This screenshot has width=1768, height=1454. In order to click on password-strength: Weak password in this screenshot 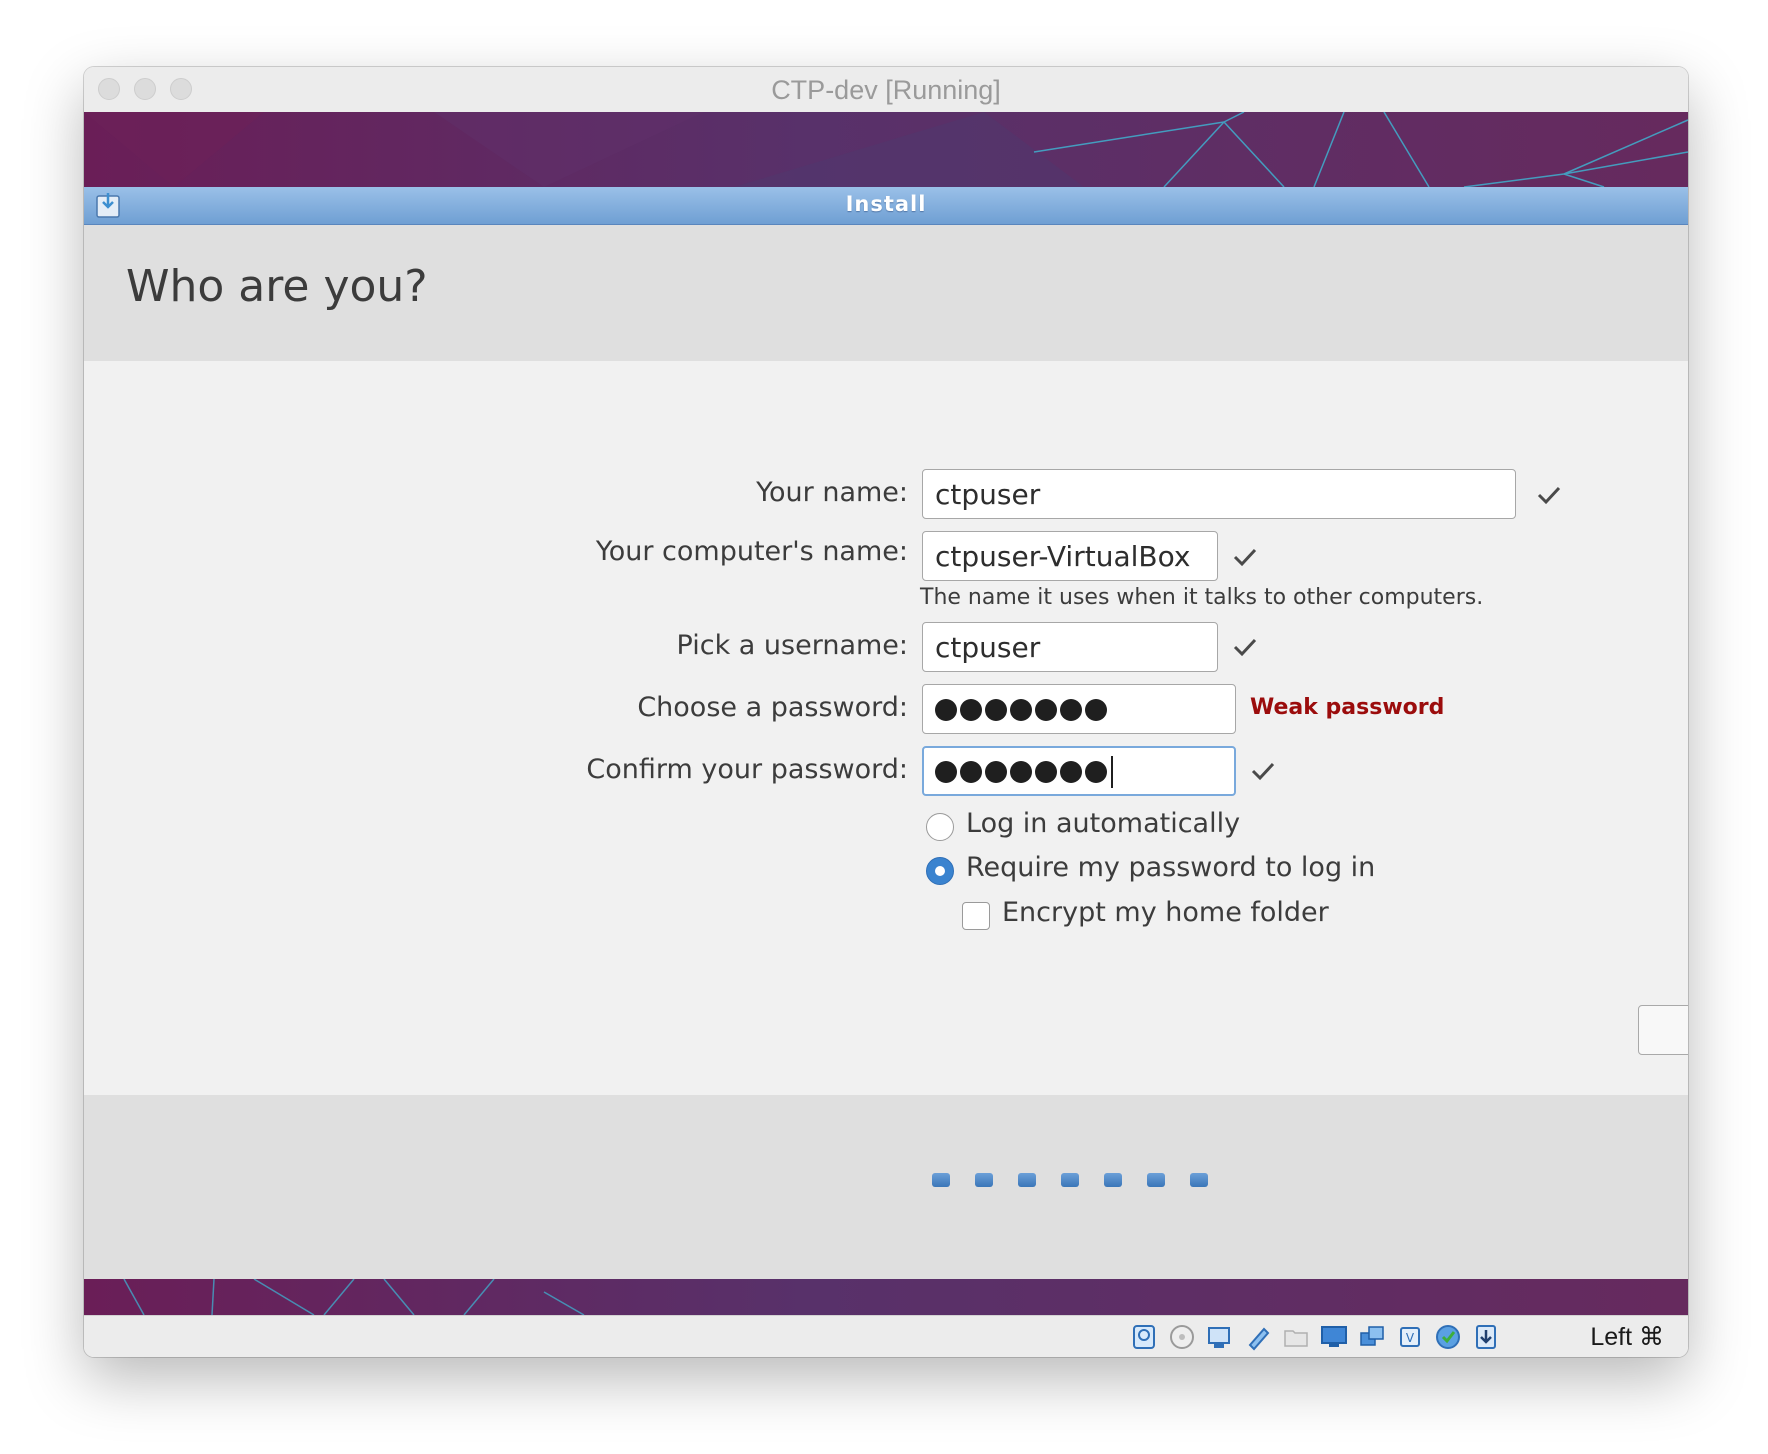, I will do `click(1347, 707)`.